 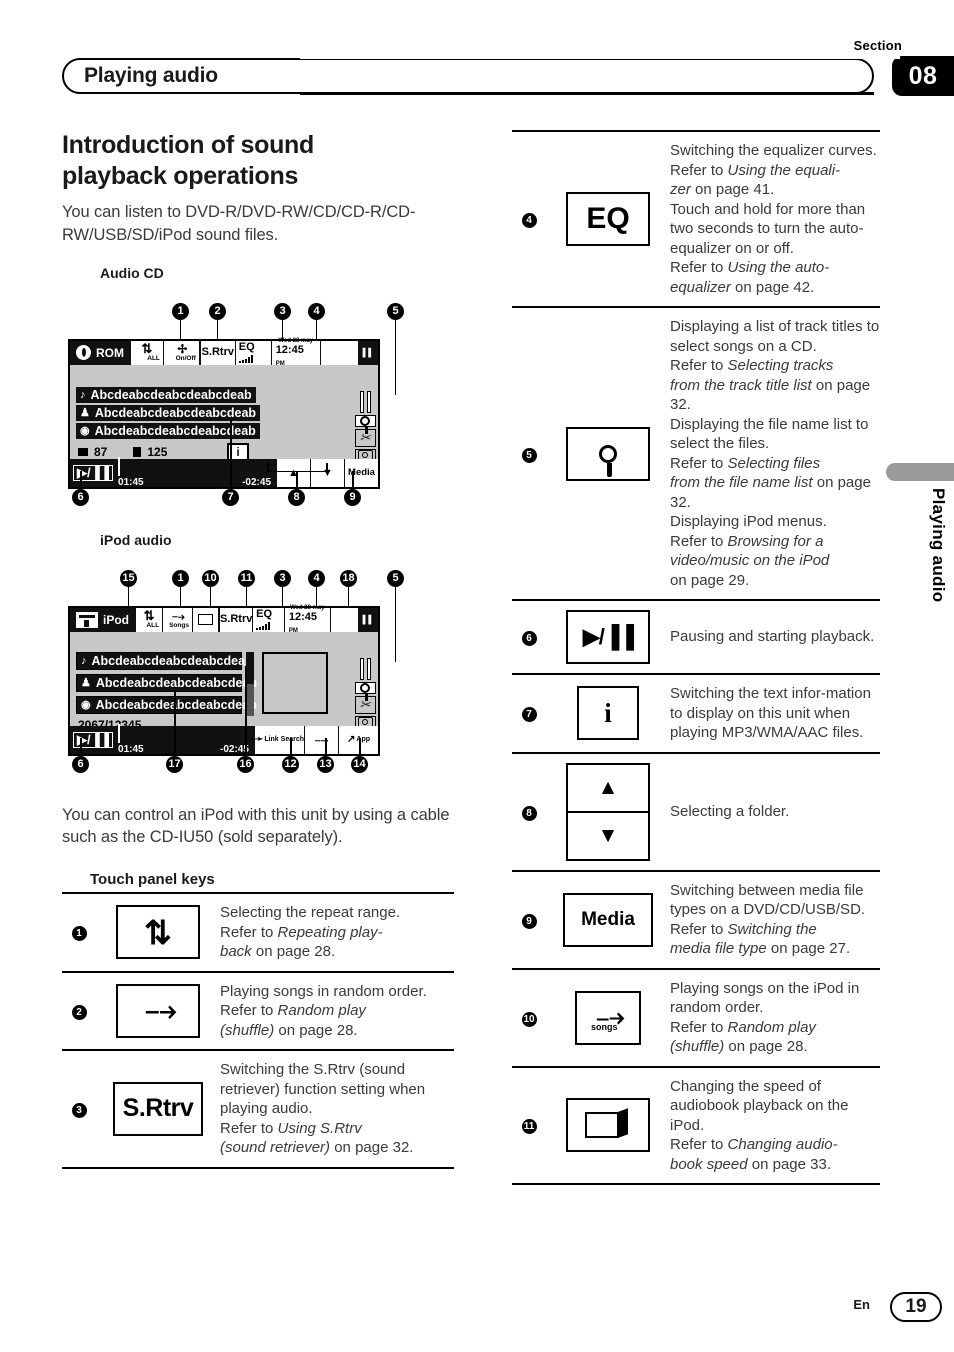 I want to click on ipod-track-title-row: ♪ Abcdeabcdeabcdeabcdeab, so click(x=164, y=660).